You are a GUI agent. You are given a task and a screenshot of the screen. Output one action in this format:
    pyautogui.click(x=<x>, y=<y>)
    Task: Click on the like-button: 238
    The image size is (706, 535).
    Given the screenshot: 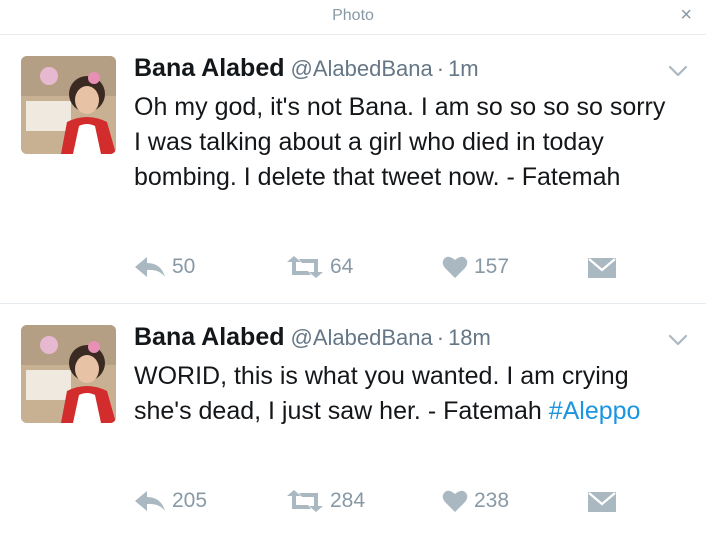 What is the action you would take?
    pyautogui.click(x=475, y=501)
    